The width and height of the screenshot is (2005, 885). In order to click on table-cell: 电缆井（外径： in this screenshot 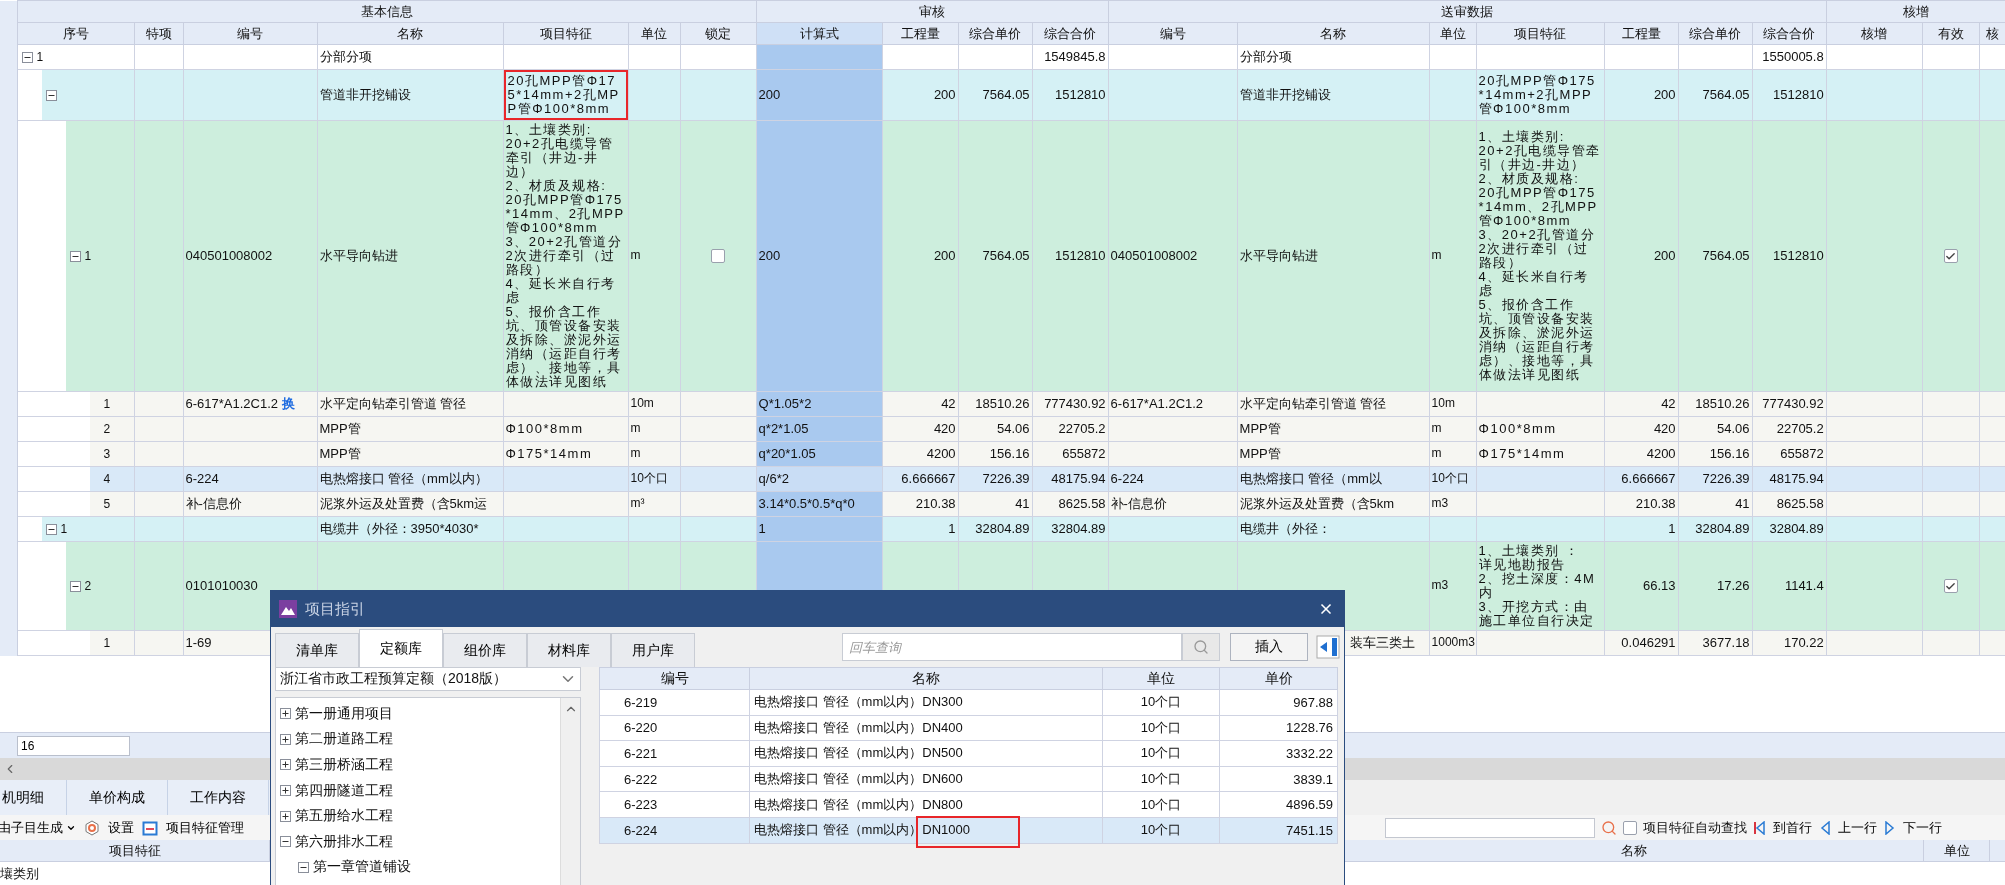, I will do `click(1333, 529)`.